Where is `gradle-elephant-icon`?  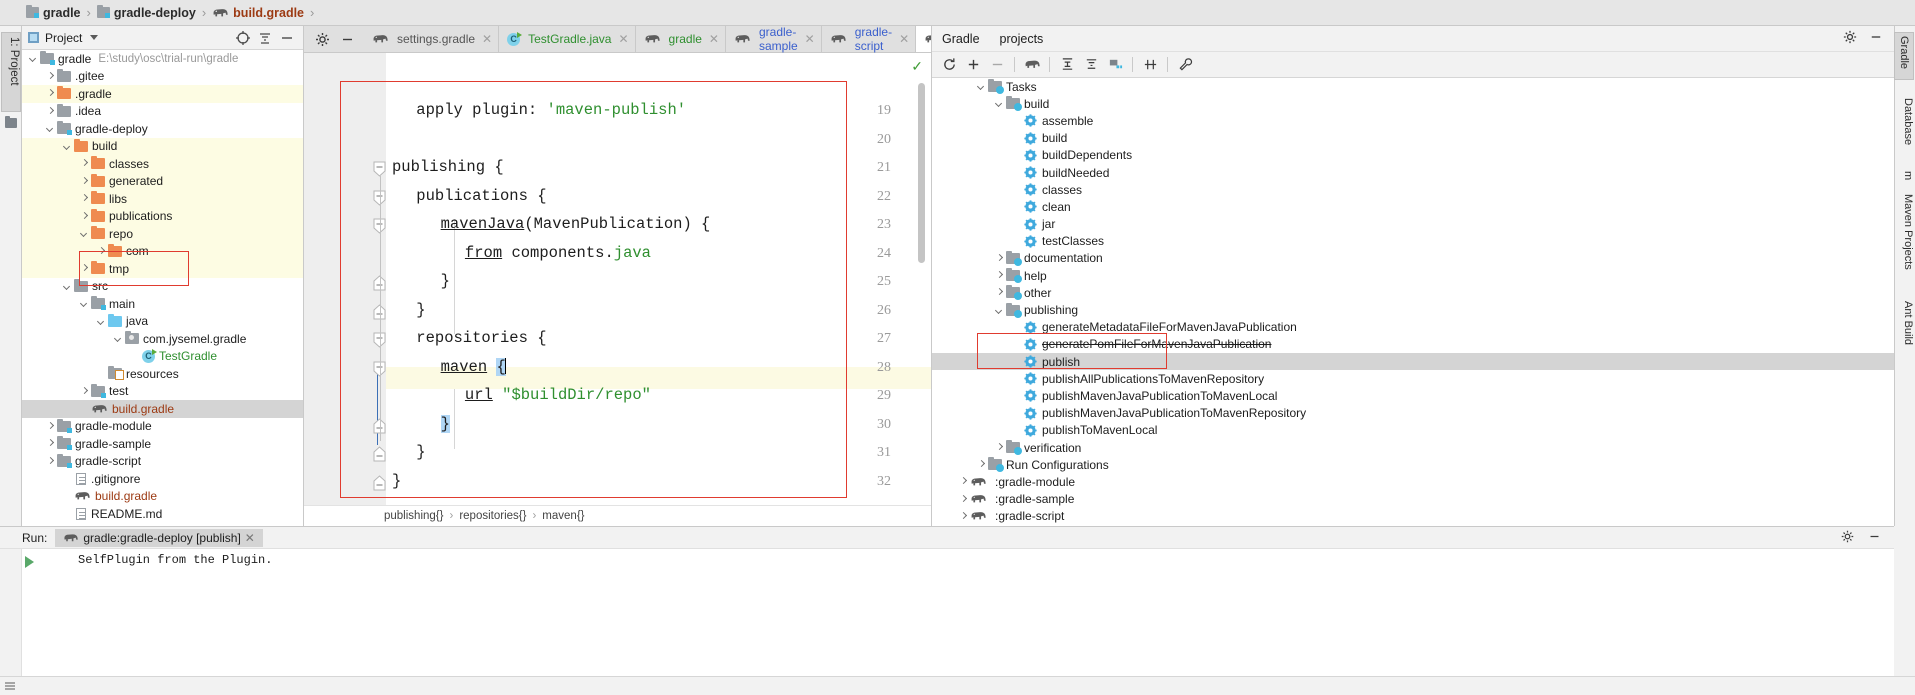 gradle-elephant-icon is located at coordinates (1032, 65).